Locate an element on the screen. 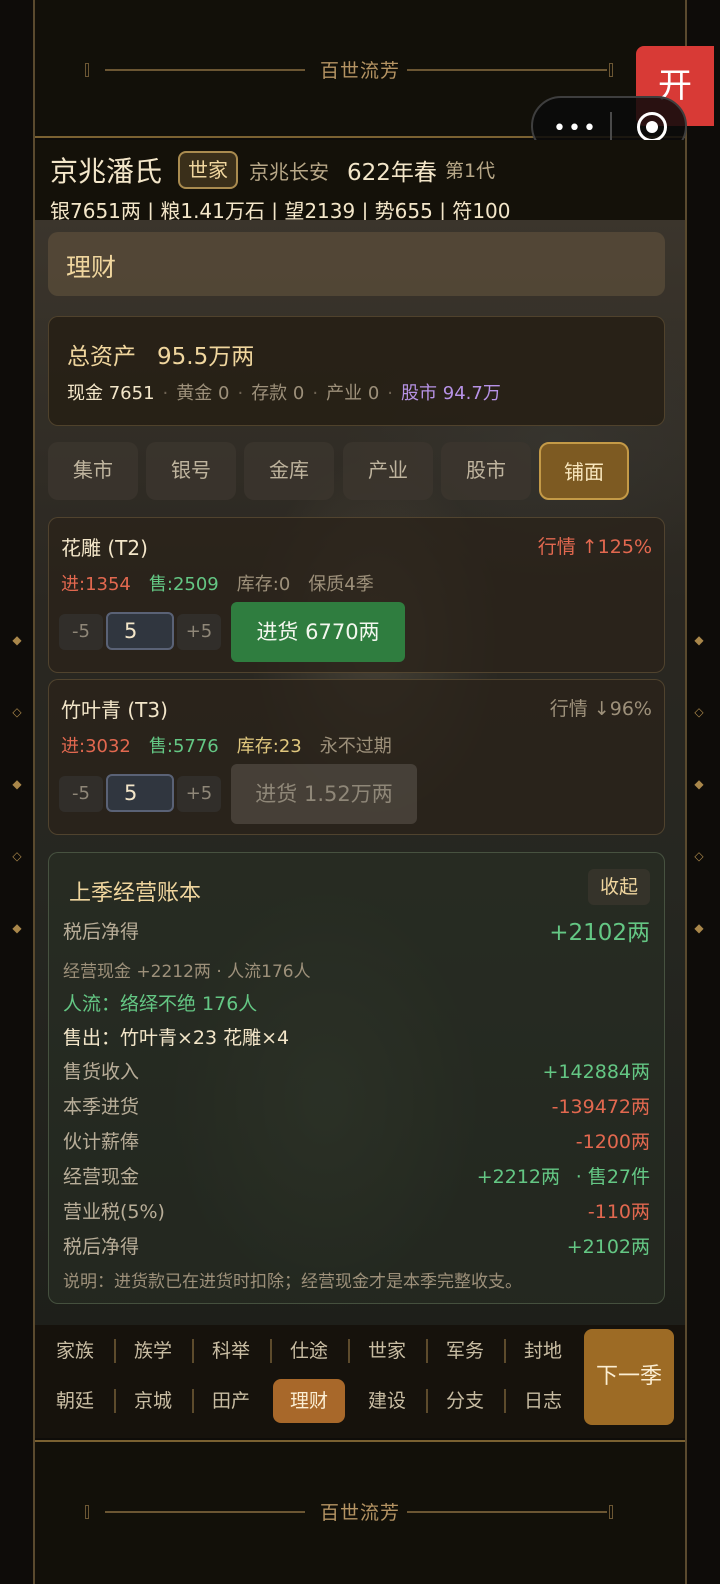  sold-line: 售出：竹叶青×23 花雕×4 is located at coordinates (176, 1038).